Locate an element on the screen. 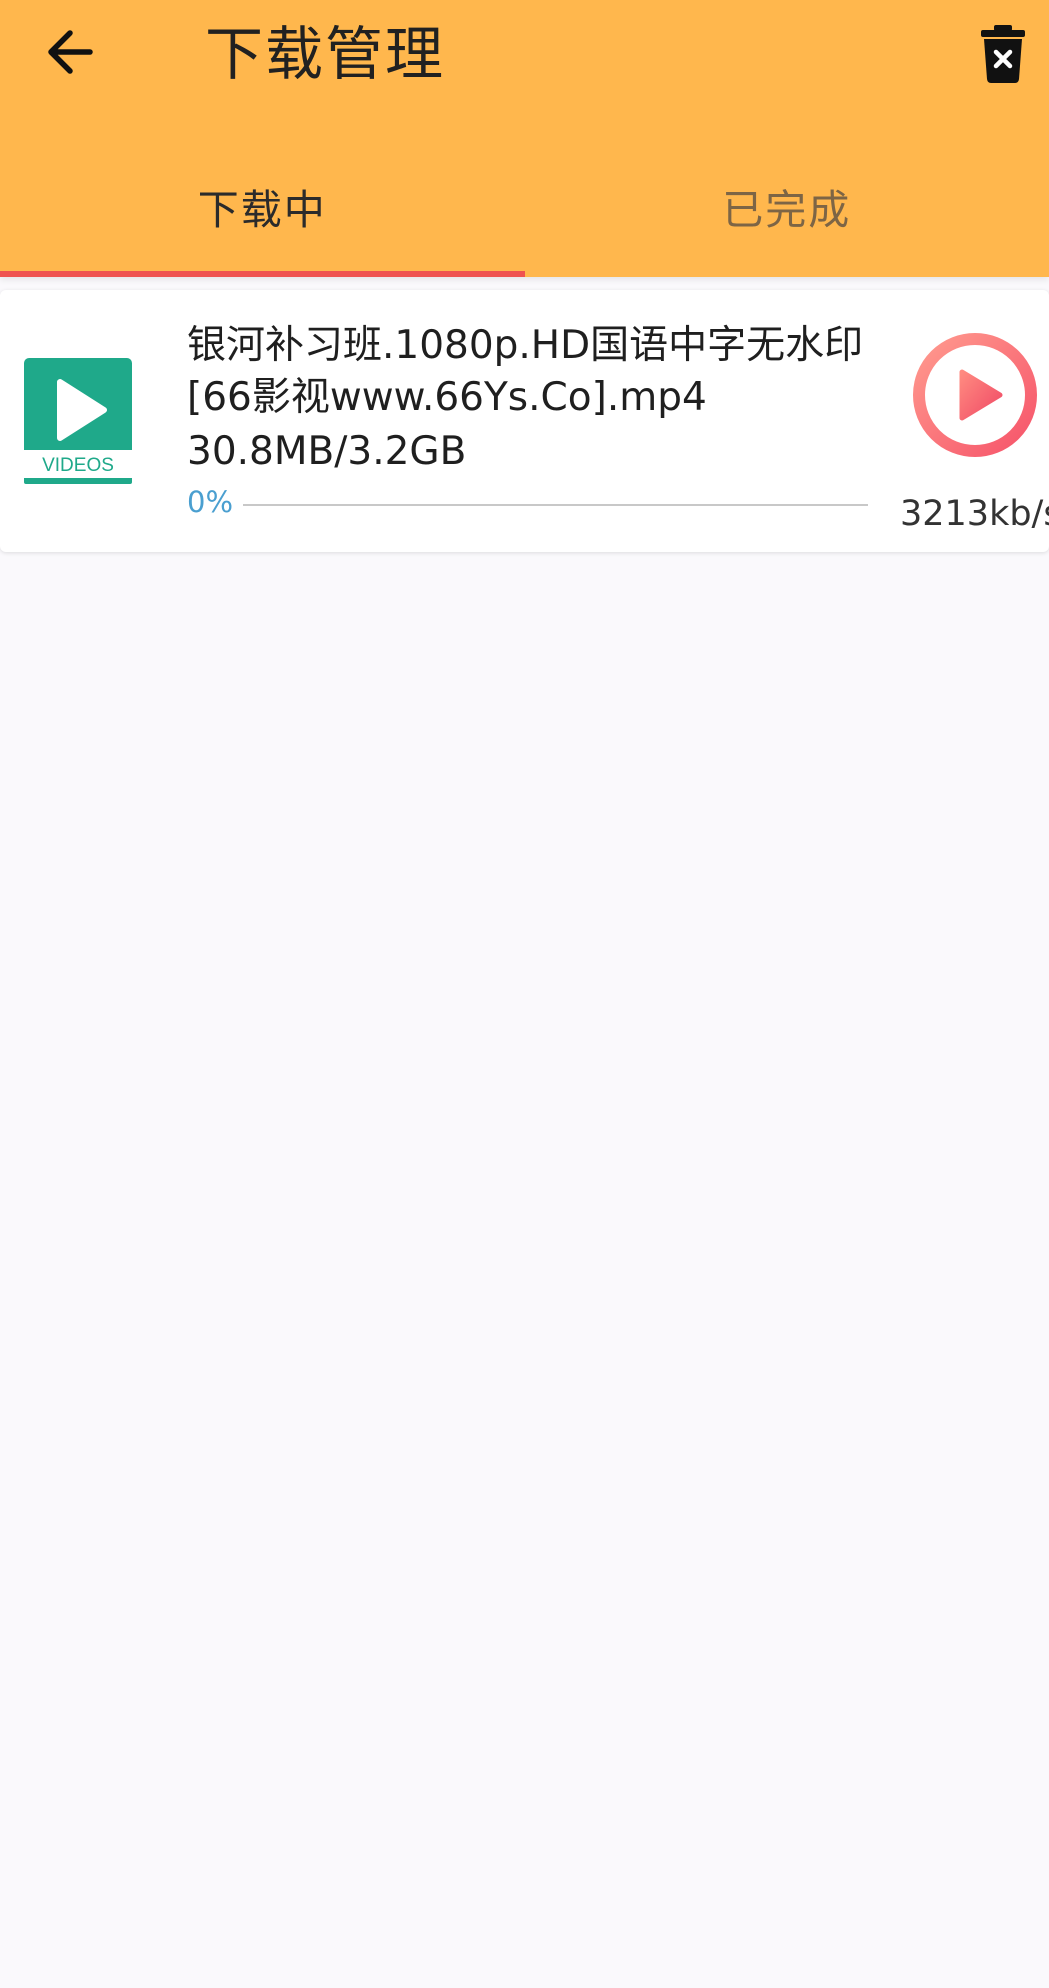 Image resolution: width=1049 pixels, height=1988 pixels. arrow-left-icon is located at coordinates (70, 52).